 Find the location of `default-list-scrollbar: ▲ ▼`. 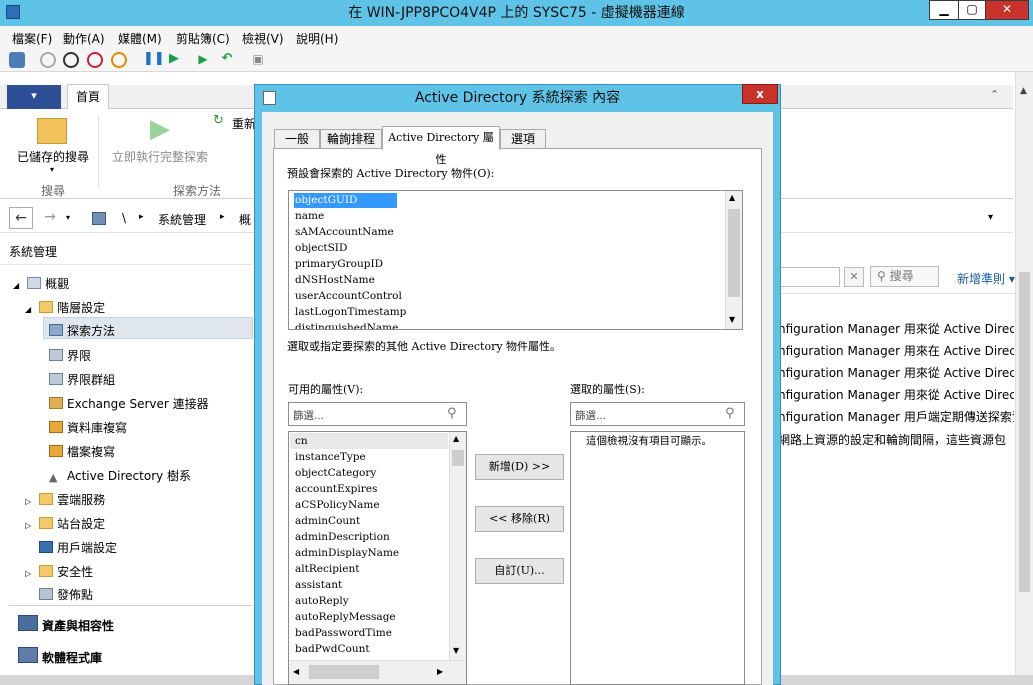

default-list-scrollbar: ▲ ▼ is located at coordinates (733, 260).